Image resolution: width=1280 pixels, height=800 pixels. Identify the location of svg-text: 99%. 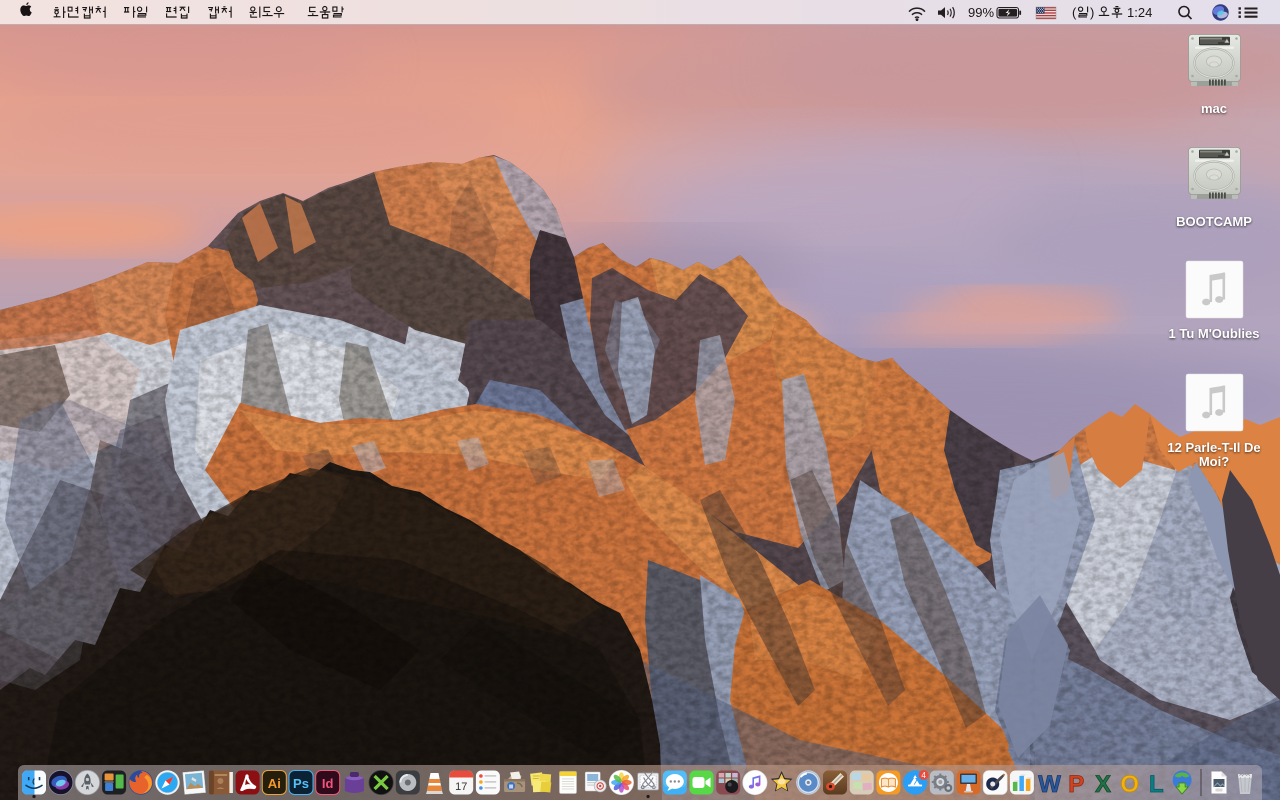
(981, 12).